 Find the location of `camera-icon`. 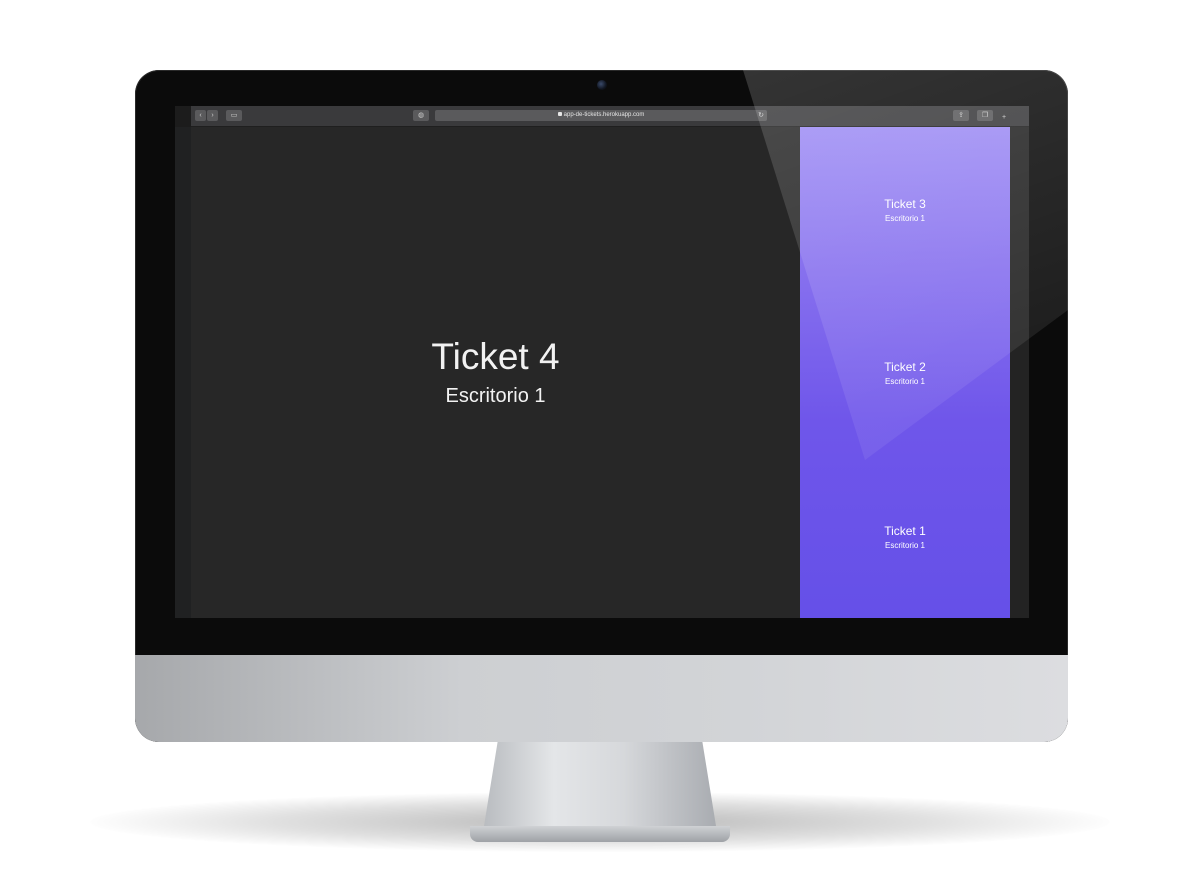

camera-icon is located at coordinates (602, 85).